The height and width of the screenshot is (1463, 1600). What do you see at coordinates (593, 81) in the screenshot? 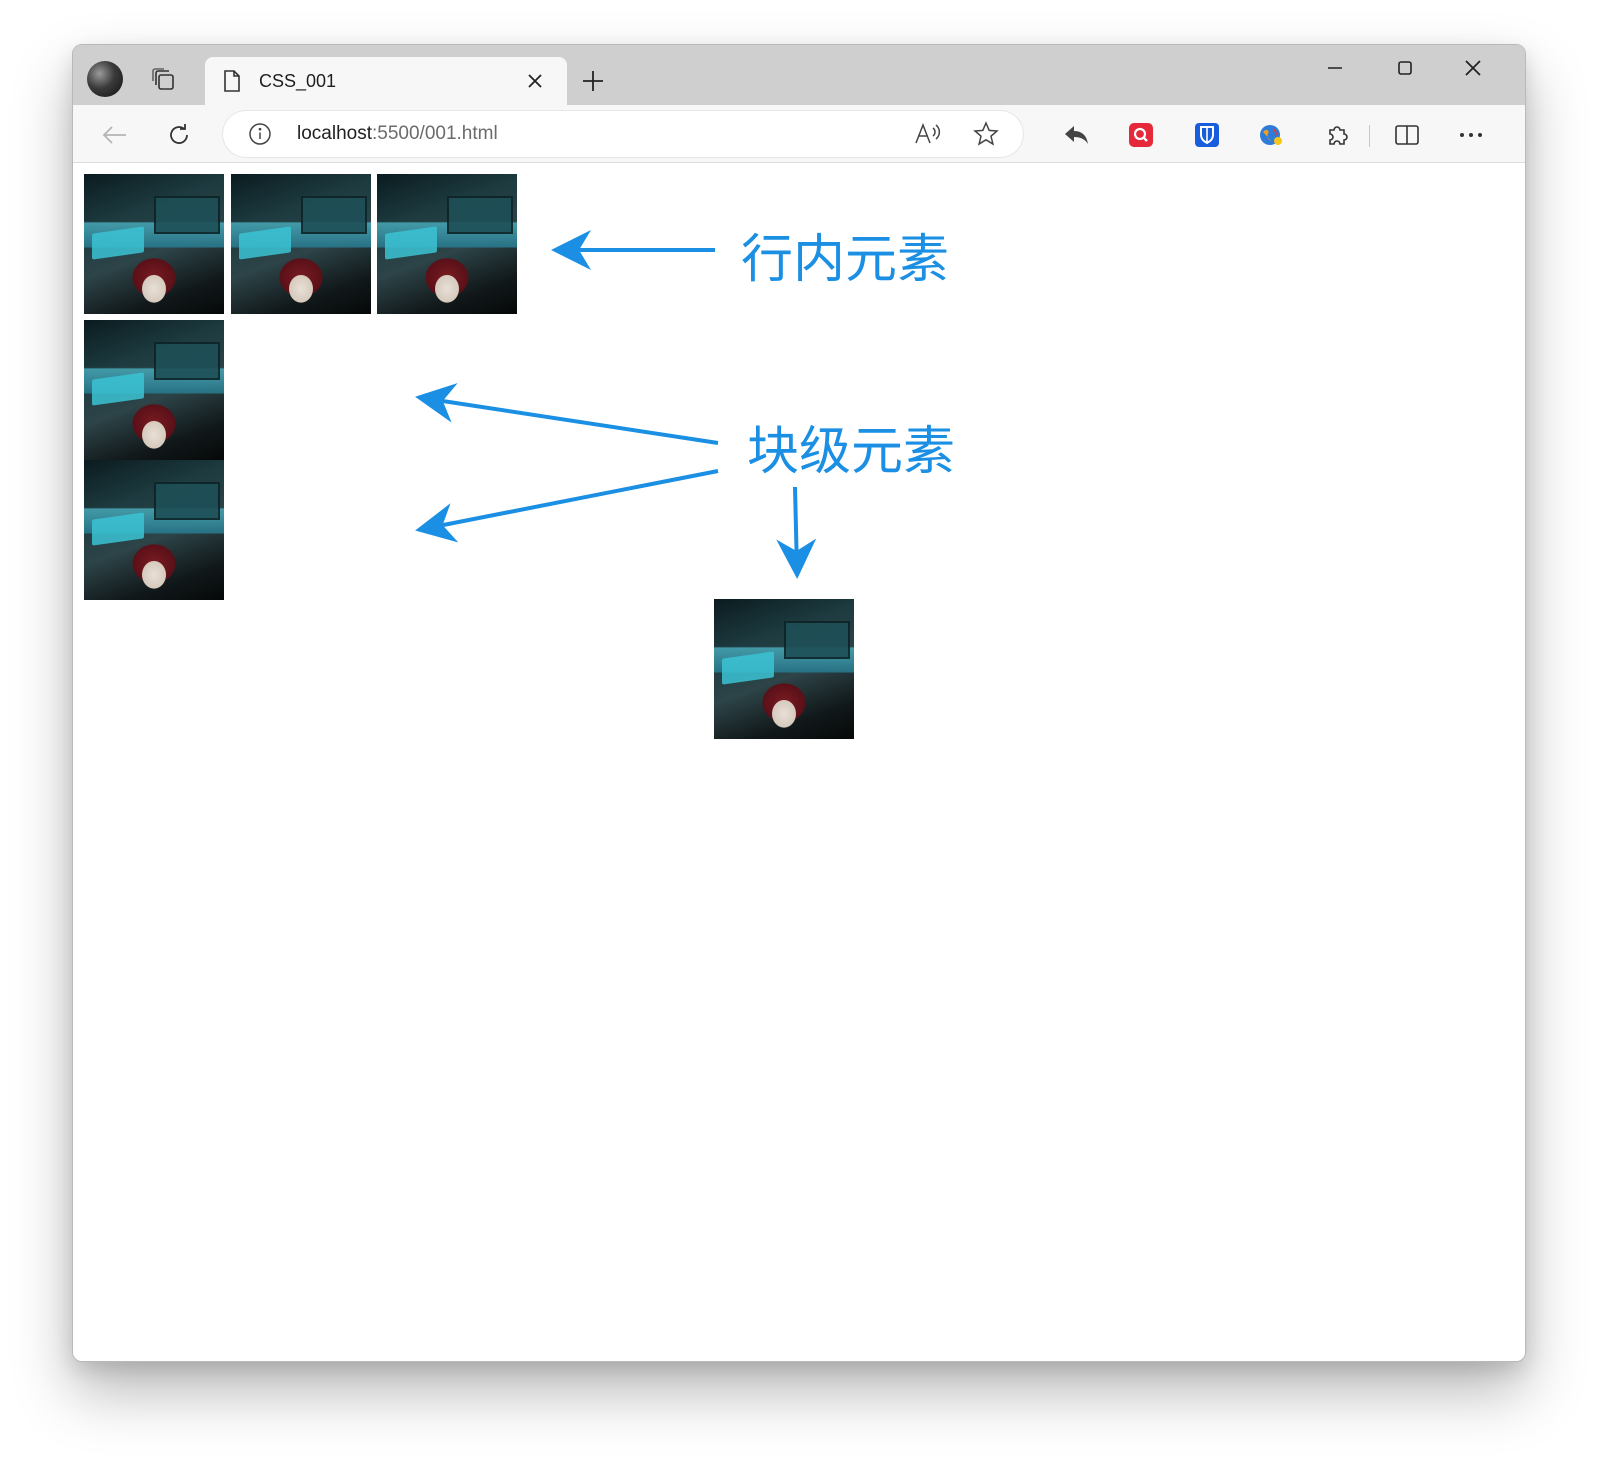
I see `plus-icon` at bounding box center [593, 81].